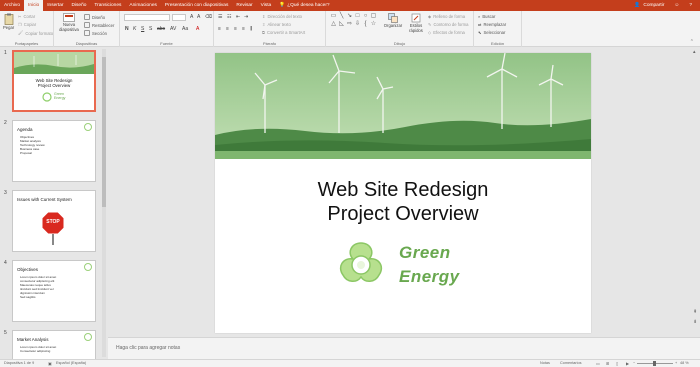 Image resolution: width=700 pixels, height=367 pixels. I want to click on case-icon: Aa, so click(185, 29).